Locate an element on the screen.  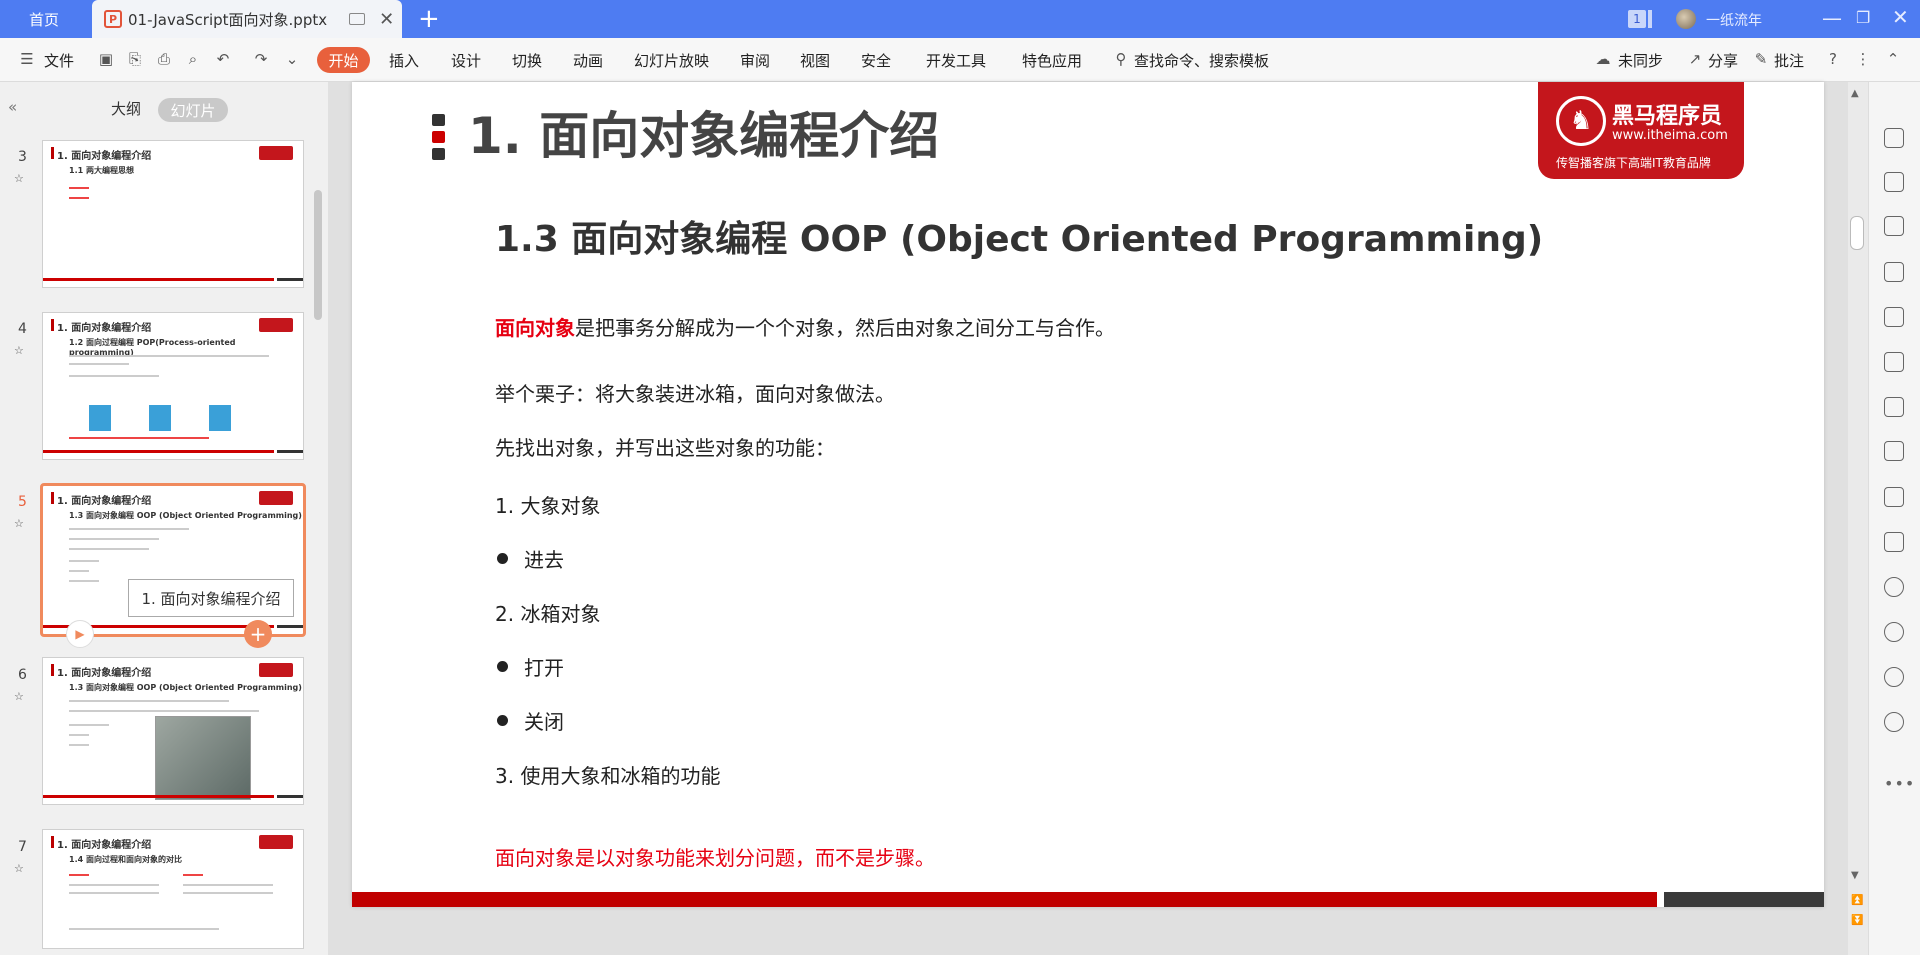
more-tools-icon: ••• is located at coordinates (1899, 783).